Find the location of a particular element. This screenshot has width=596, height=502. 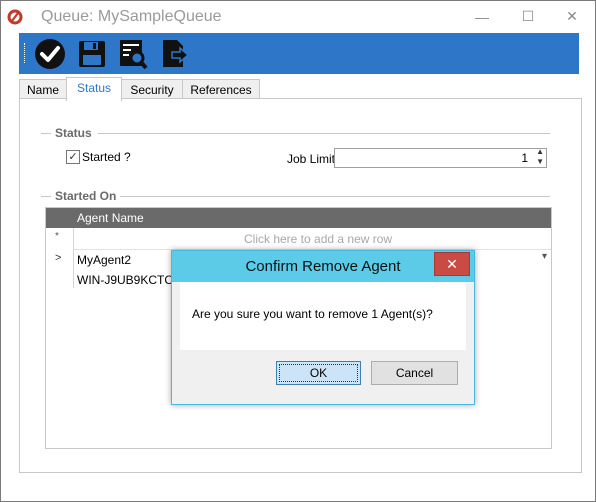

stepper-up-icon: ▲ is located at coordinates (540, 151).